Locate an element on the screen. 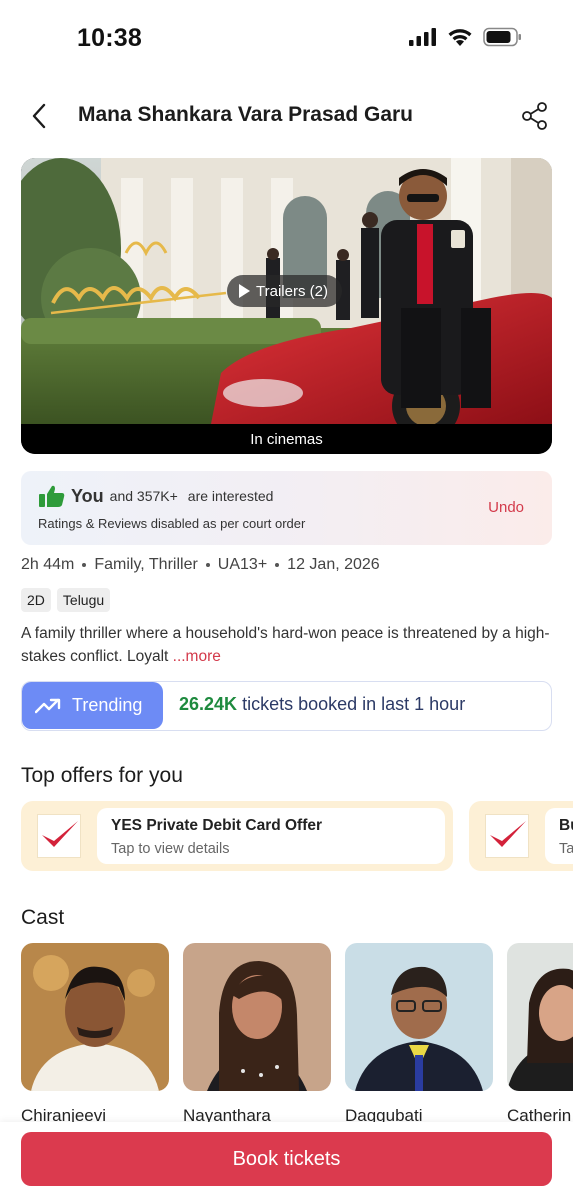  format-tags: 2D Telugu is located at coordinates (66, 600).